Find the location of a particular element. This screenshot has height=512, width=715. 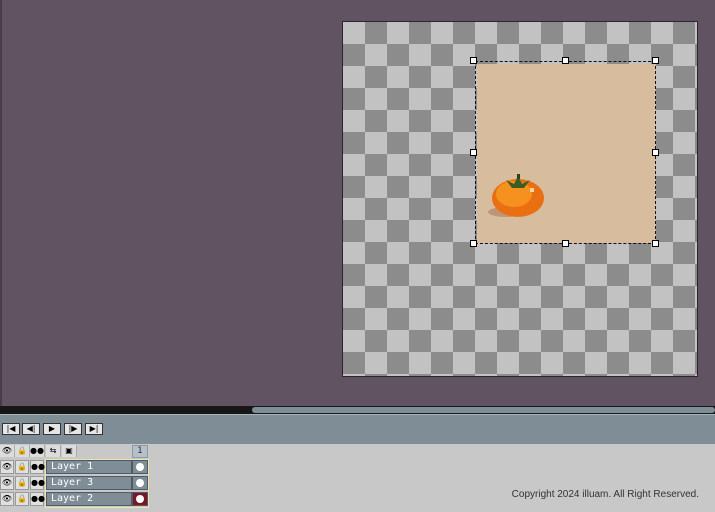

selection-handle-se is located at coordinates (655, 243).